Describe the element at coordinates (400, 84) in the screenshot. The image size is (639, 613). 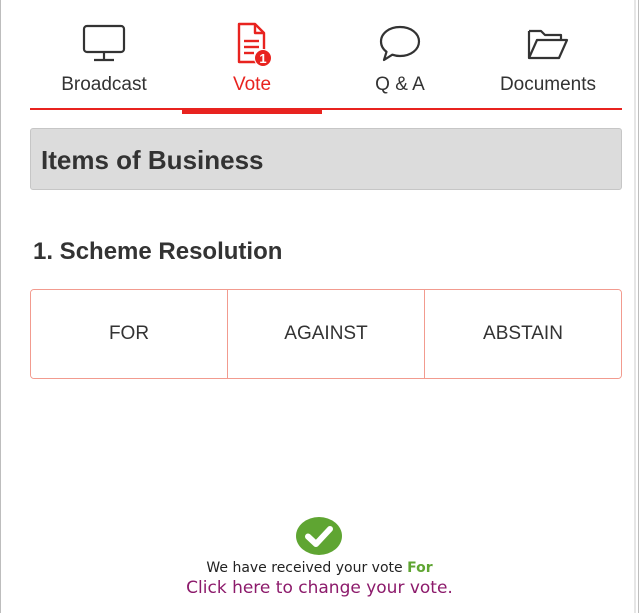
I see `tab-label: Q & A` at that location.